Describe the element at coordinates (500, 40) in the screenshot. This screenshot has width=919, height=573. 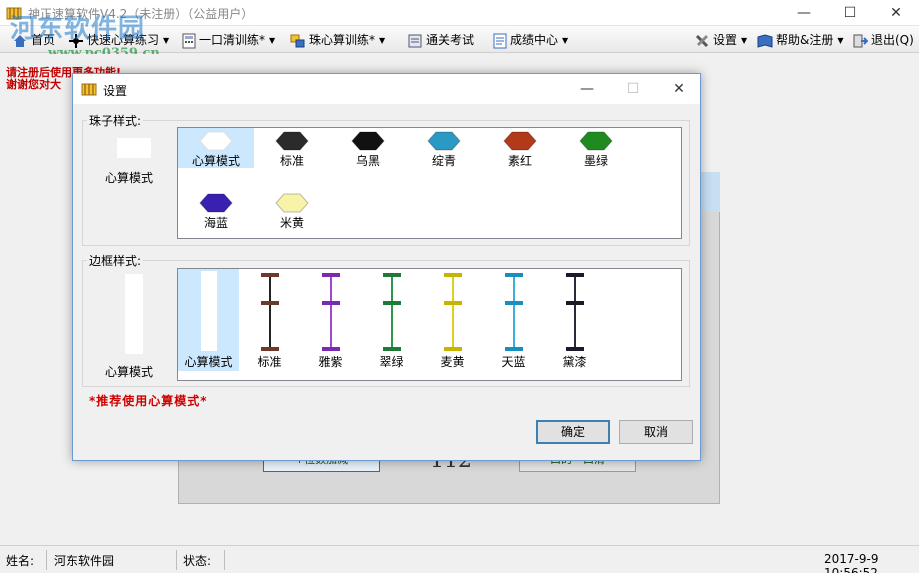
I see `report-icon` at that location.